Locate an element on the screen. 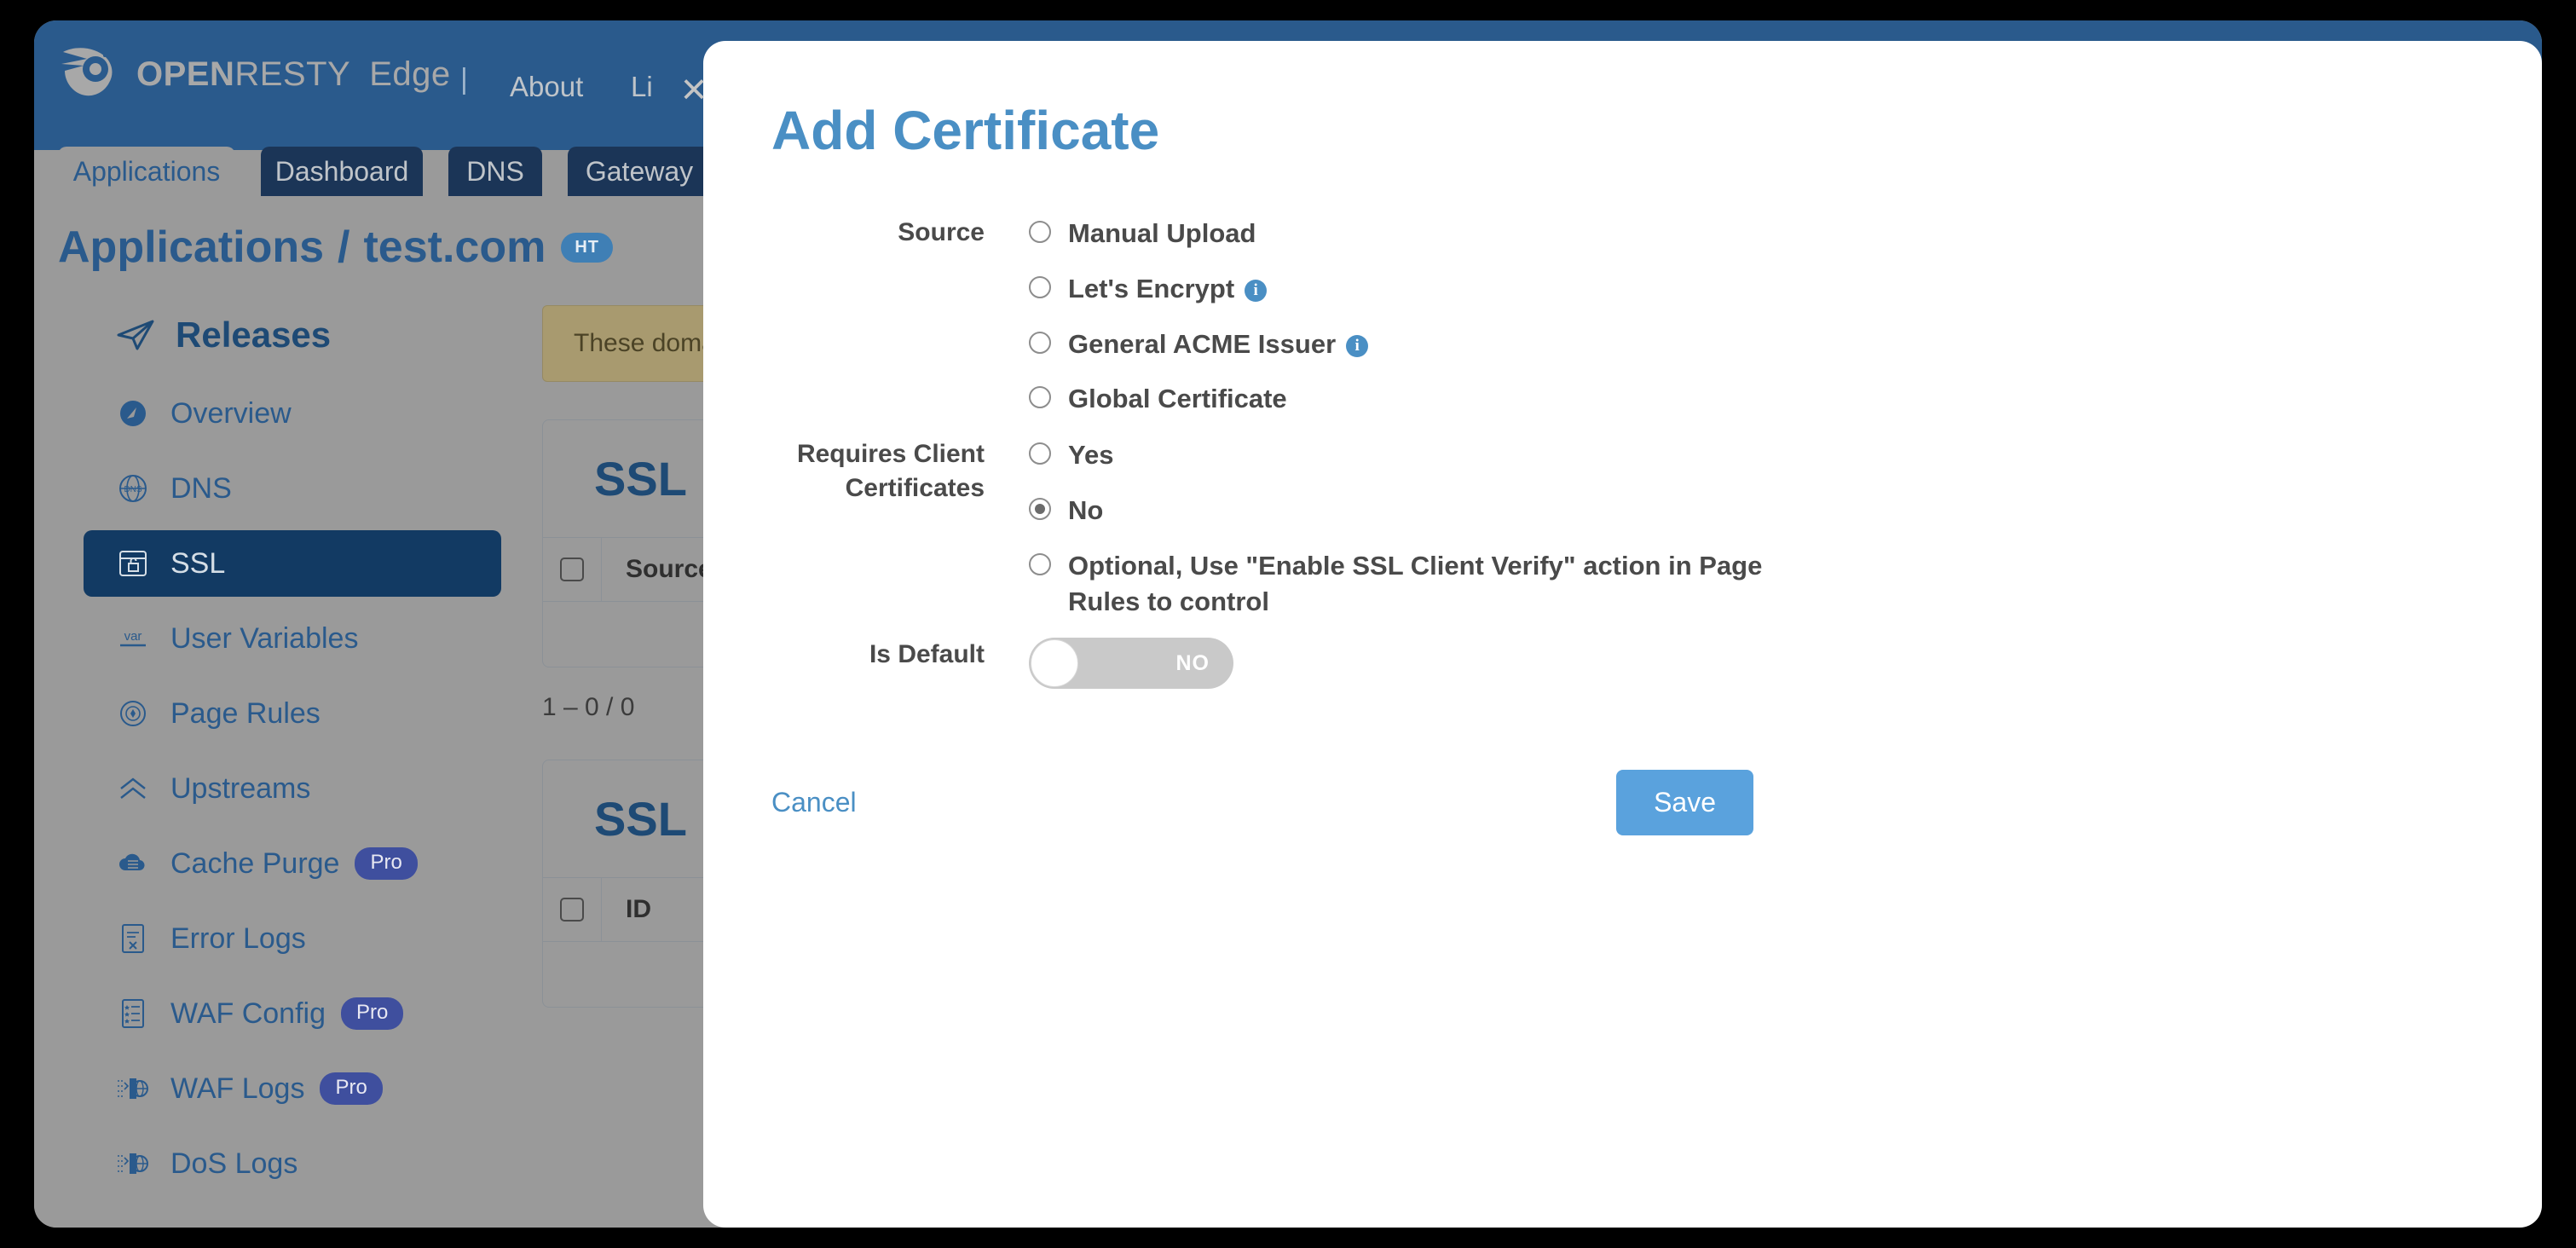 The height and width of the screenshot is (1248, 2576). sidebar-heading-releases: Releases is located at coordinates (308, 335).